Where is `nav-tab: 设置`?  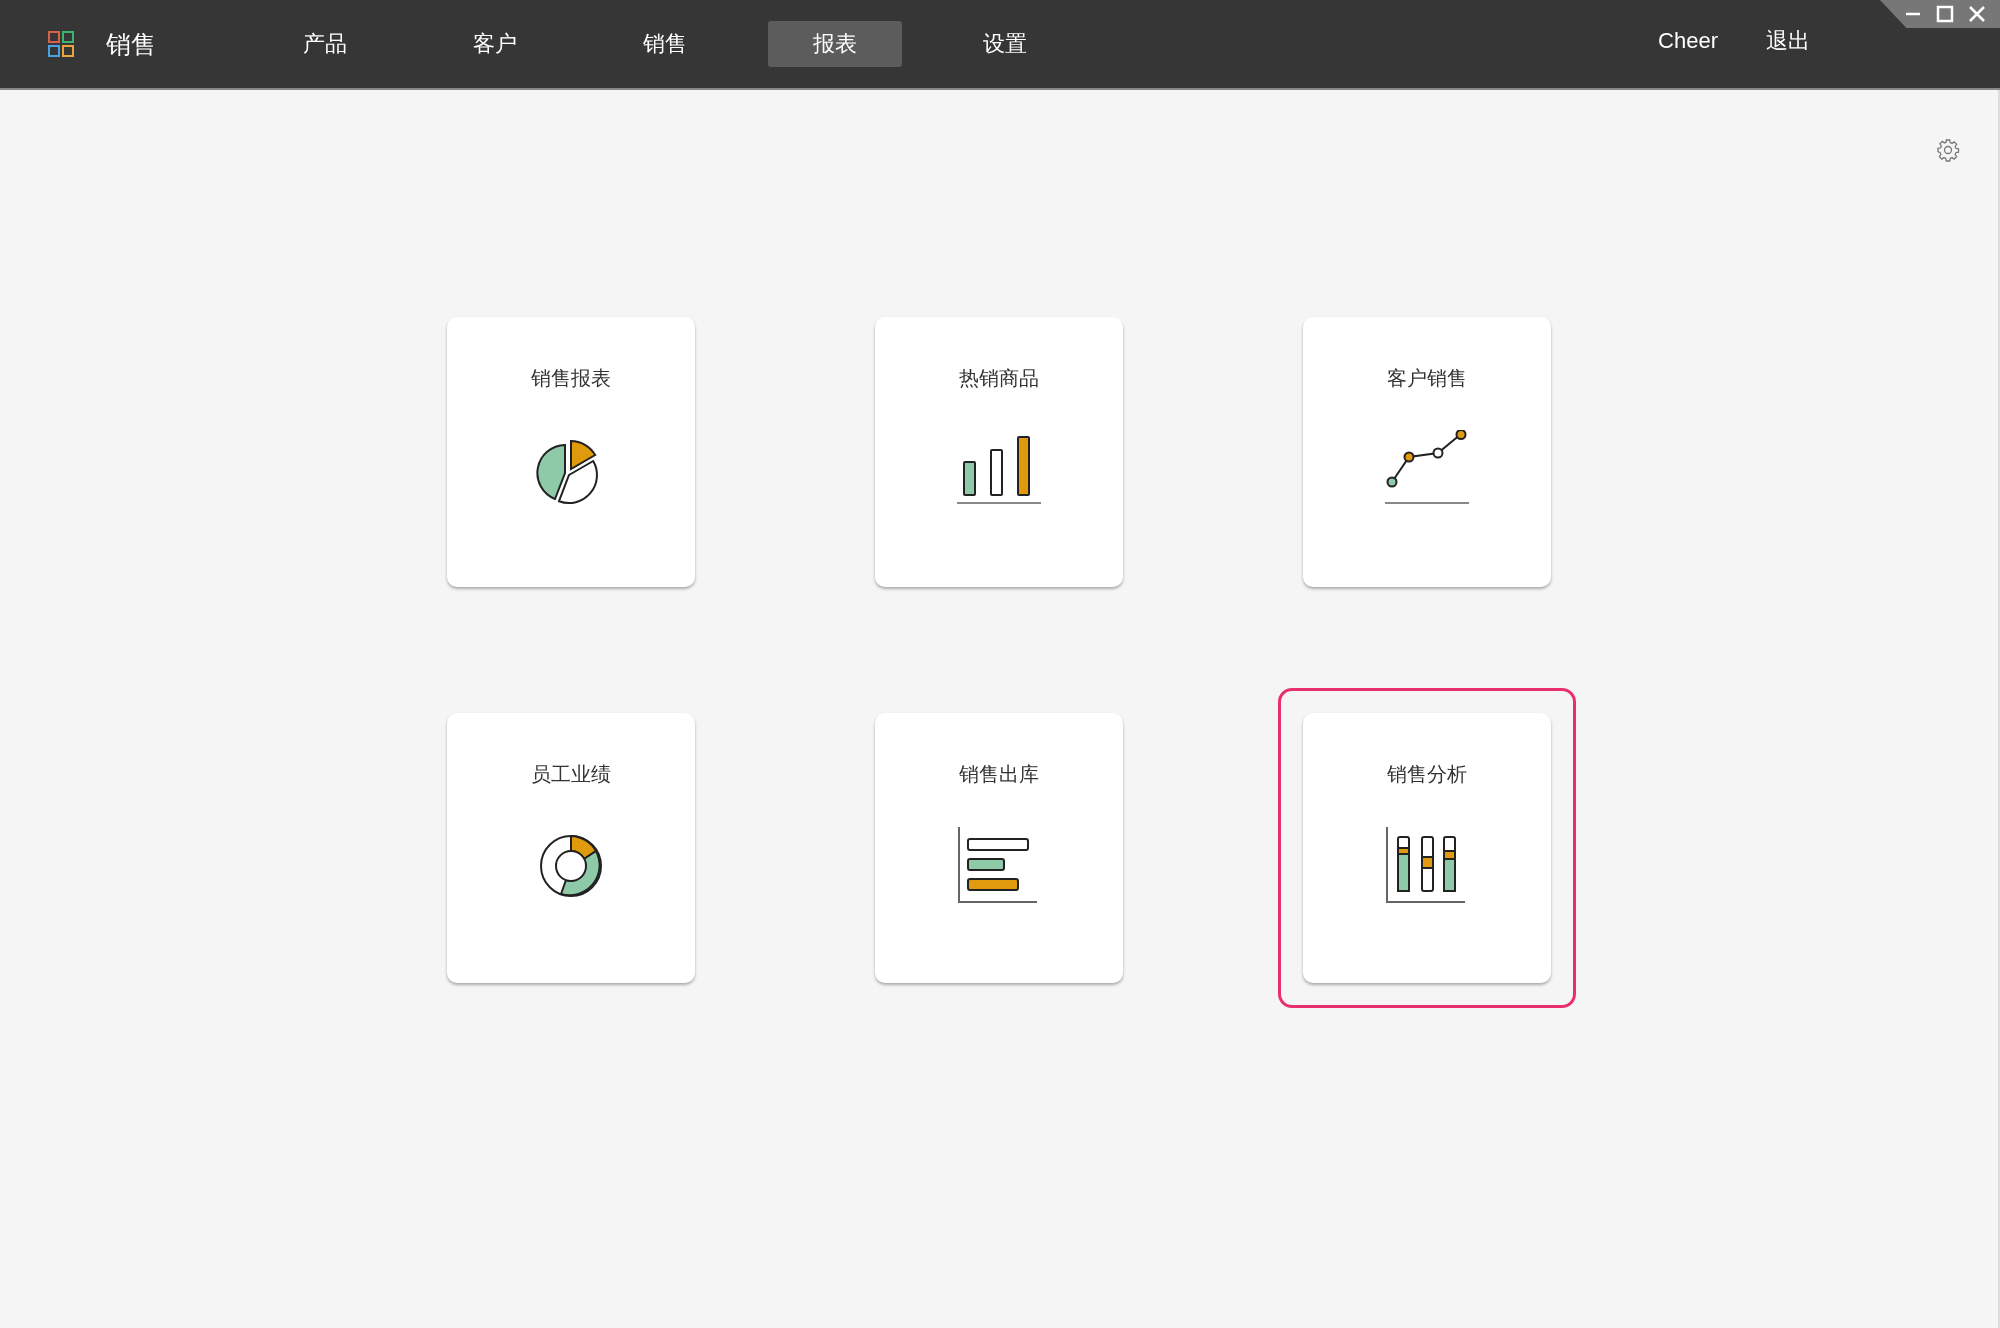
nav-tab: 设置 is located at coordinates (1005, 44).